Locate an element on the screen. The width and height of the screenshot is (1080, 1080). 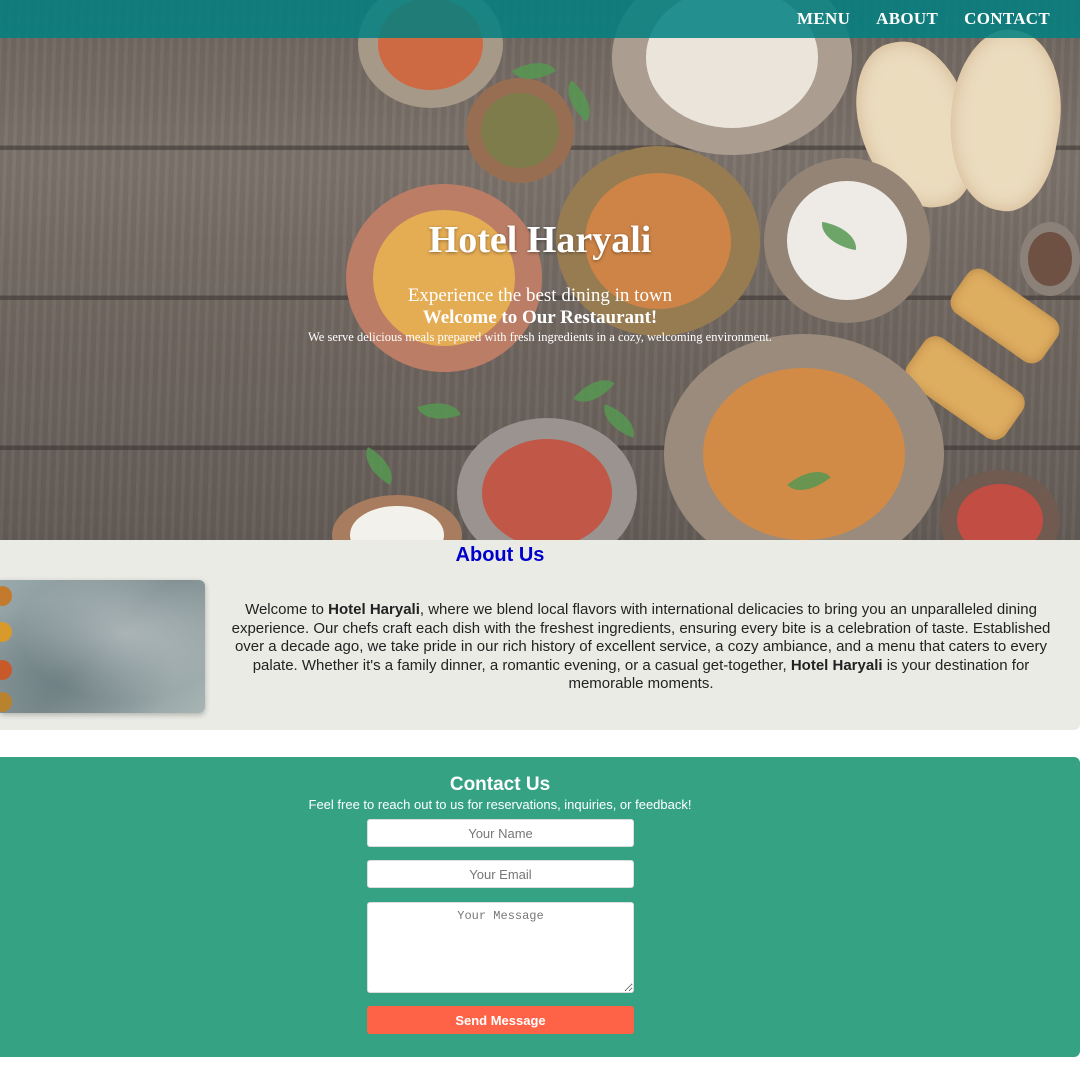
email-input is located at coordinates (500, 874).